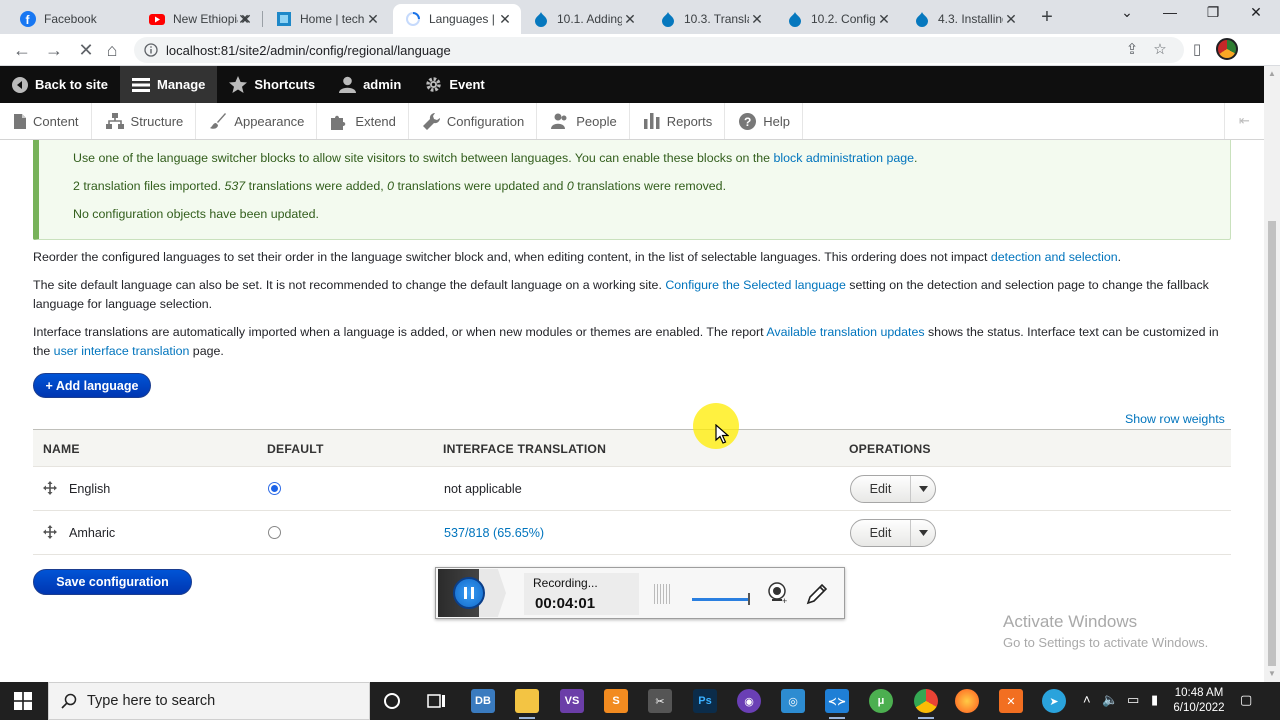 The width and height of the screenshot is (1280, 720). Describe the element at coordinates (1227, 49) in the screenshot. I see `profile-avatar` at that location.